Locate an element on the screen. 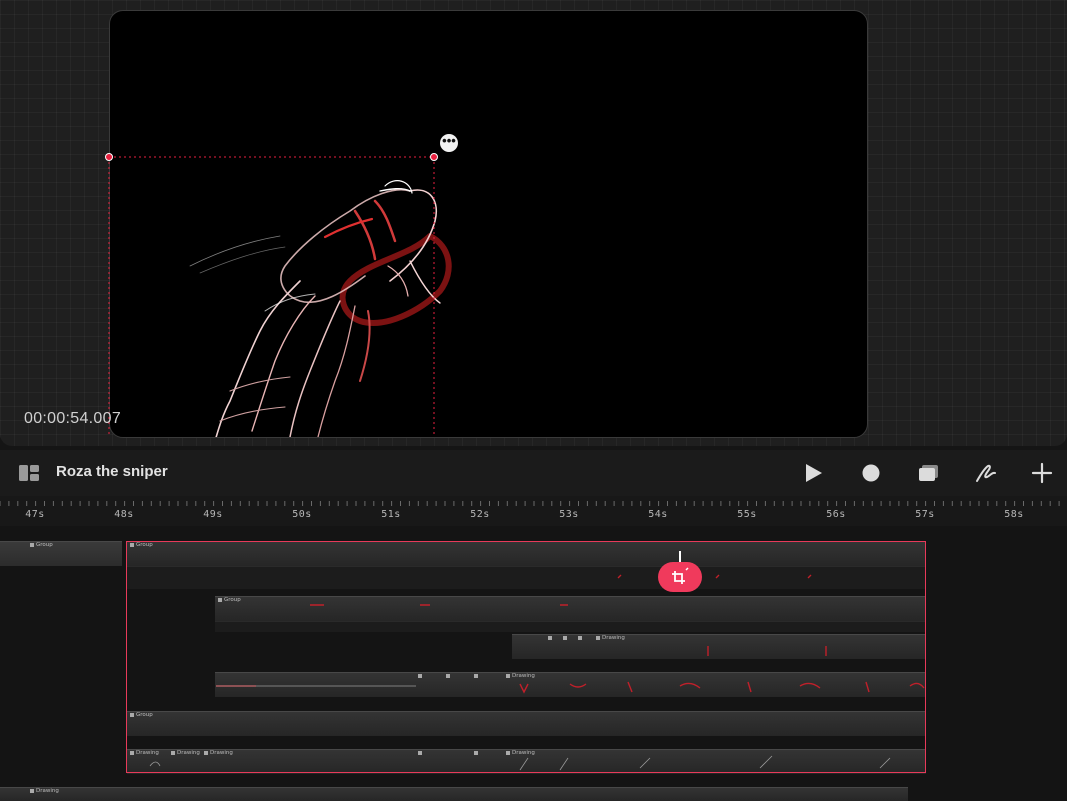 This screenshot has height=801, width=1067. project-title: Roza the sniper is located at coordinates (112, 471).